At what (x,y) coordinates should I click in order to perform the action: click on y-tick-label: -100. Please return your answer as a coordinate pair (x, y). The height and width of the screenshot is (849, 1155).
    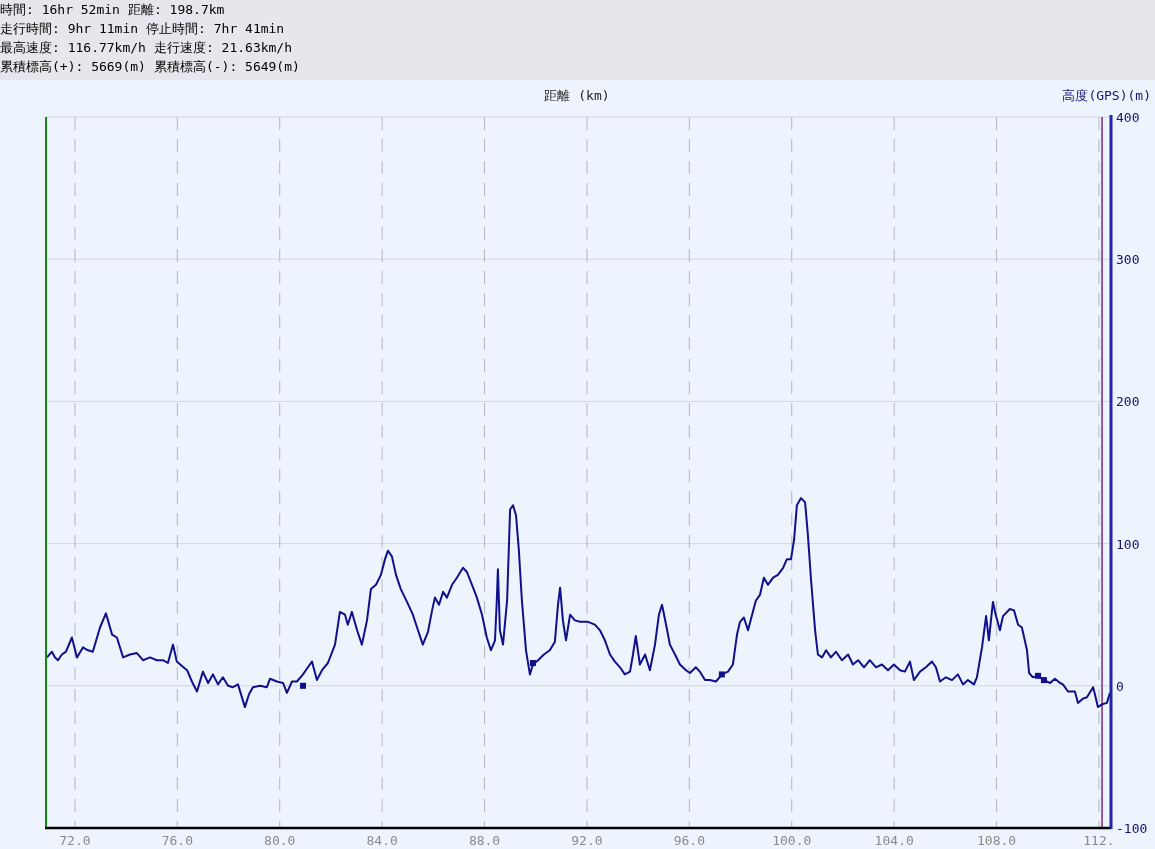
    Looking at the image, I should click on (1132, 828).